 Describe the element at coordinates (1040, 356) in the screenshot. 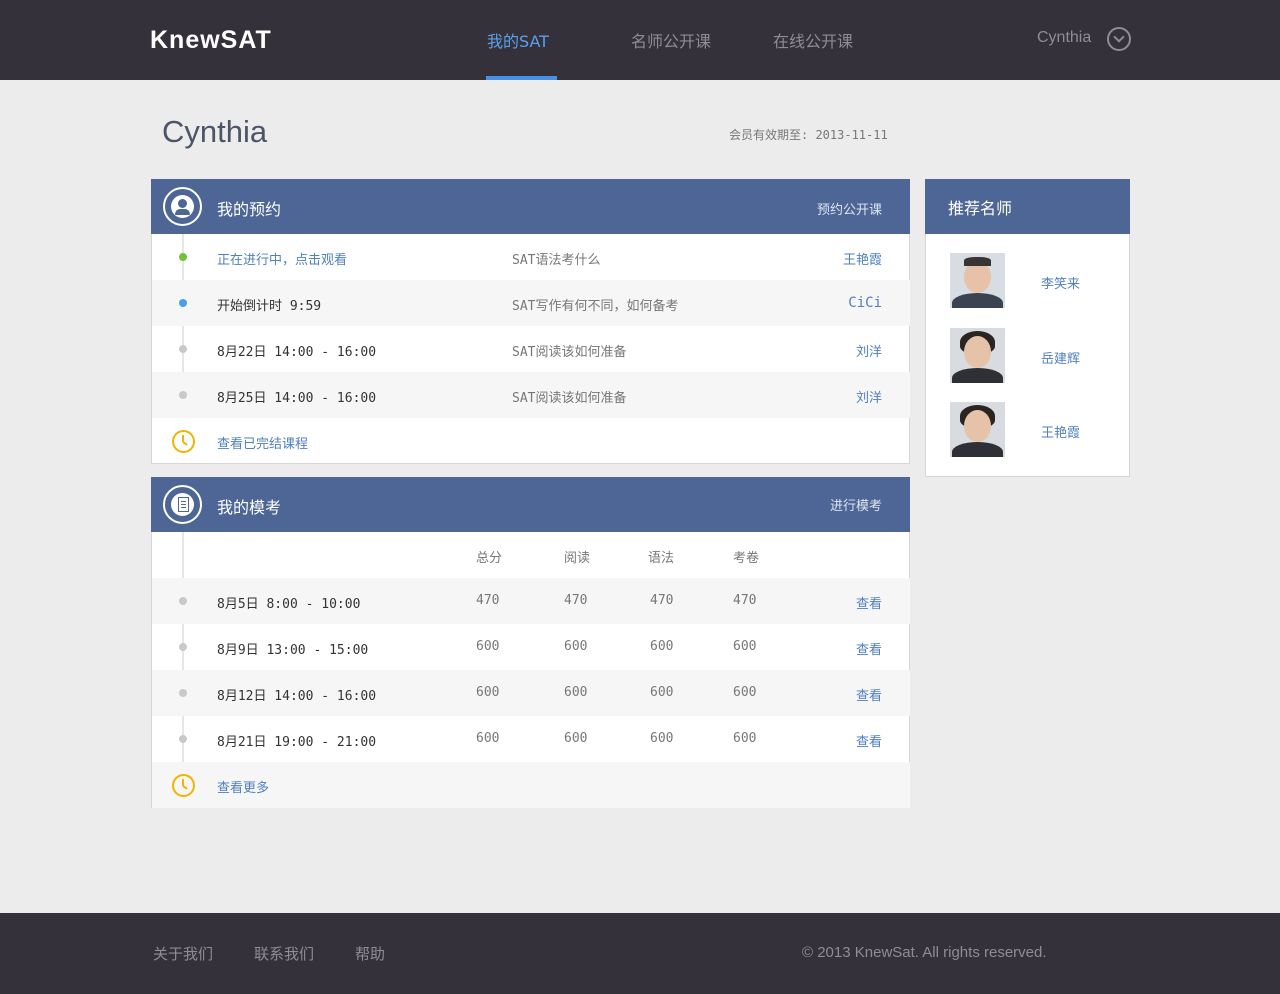

I see `teacher-card: 岳建辉` at that location.